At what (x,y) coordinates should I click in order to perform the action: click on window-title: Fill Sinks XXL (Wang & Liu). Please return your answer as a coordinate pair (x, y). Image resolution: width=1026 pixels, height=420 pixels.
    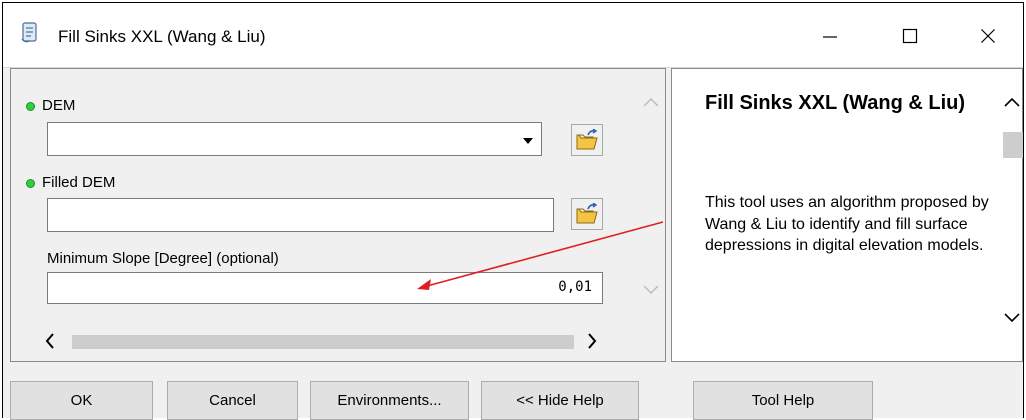
    Looking at the image, I should click on (162, 36).